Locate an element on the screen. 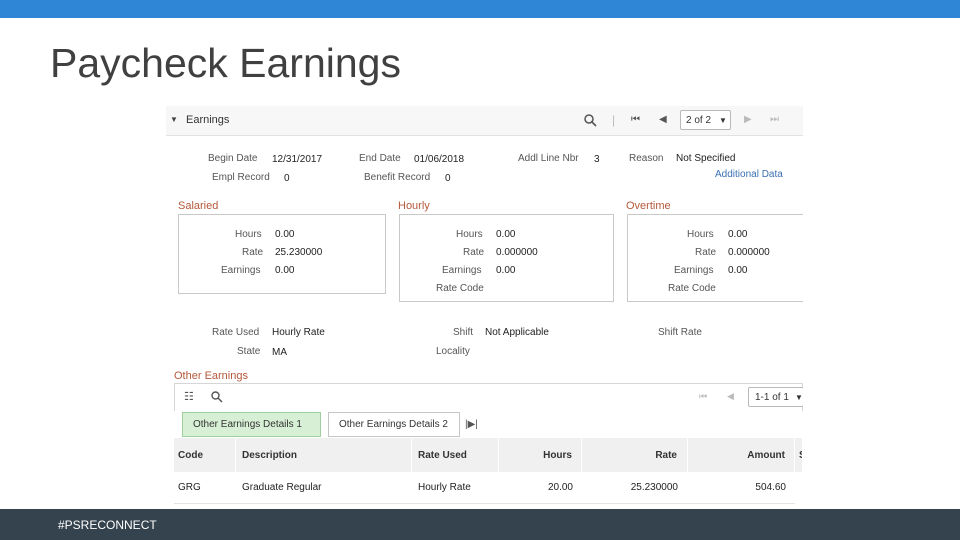 The width and height of the screenshot is (960, 540). overtime-rate-label: Rate is located at coordinates (706, 252).